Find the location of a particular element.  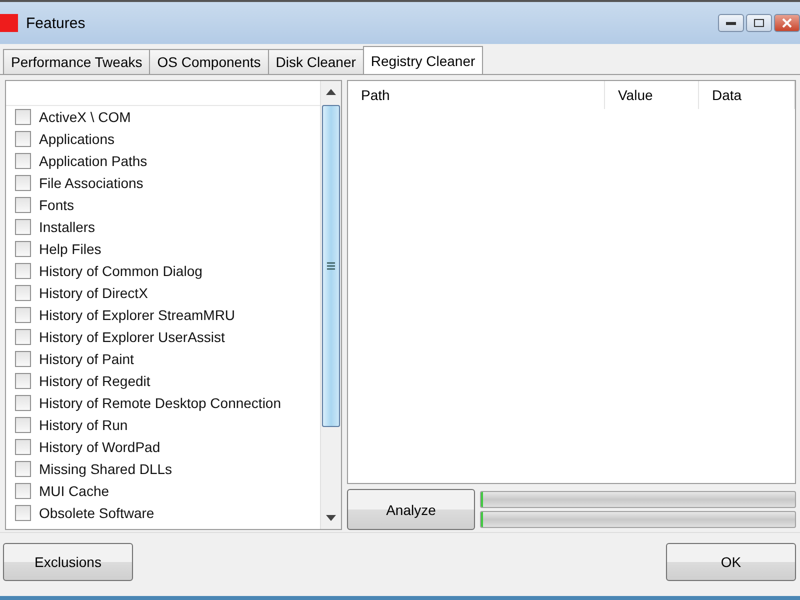

item-label: Obsolete Software is located at coordinates (96, 513).